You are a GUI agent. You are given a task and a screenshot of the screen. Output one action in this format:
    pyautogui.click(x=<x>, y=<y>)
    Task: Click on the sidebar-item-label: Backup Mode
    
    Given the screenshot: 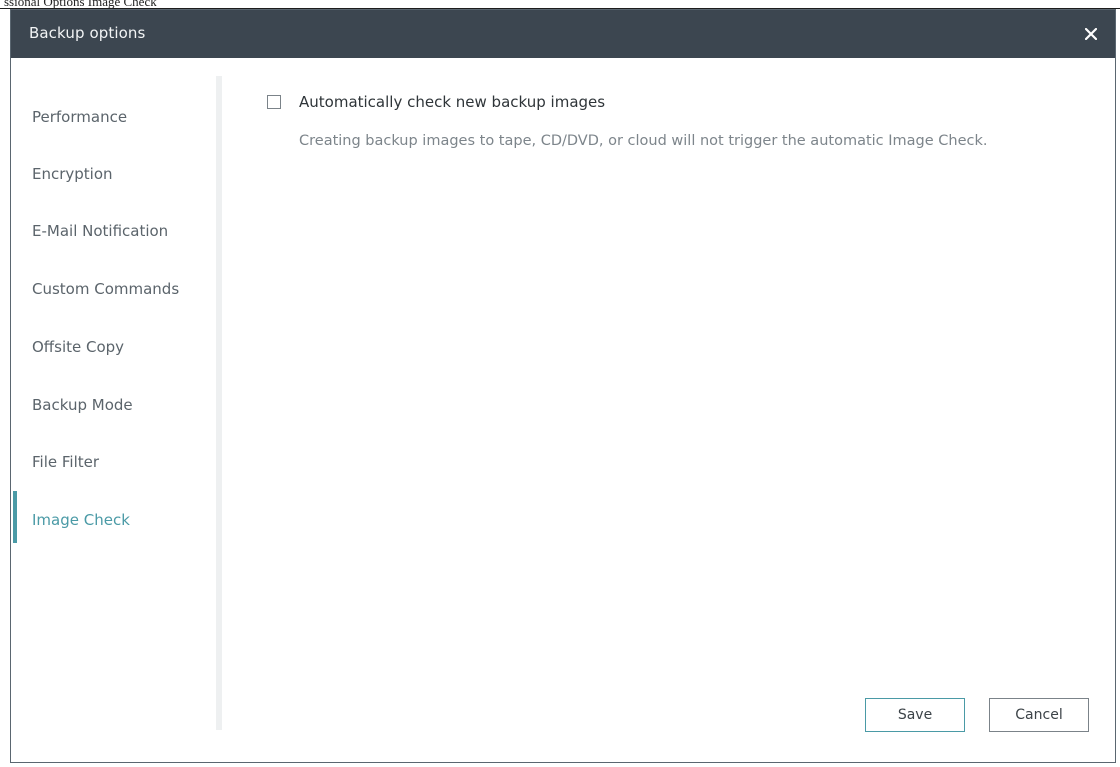 What is the action you would take?
    pyautogui.click(x=82, y=405)
    